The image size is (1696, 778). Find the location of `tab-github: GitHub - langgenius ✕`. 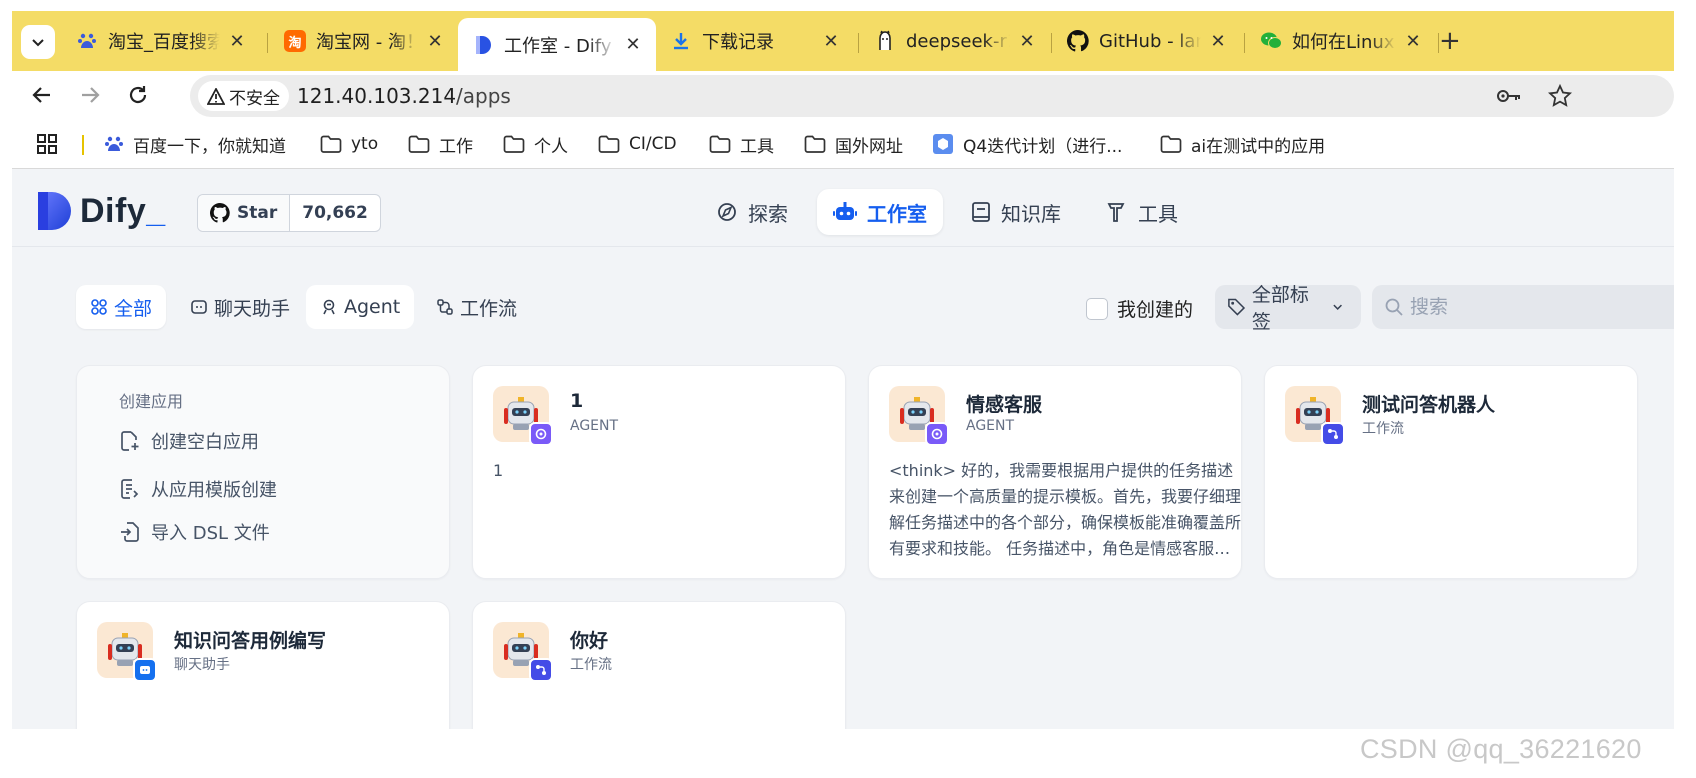

tab-github: GitHub - langgenius ✕ is located at coordinates (1147, 41).